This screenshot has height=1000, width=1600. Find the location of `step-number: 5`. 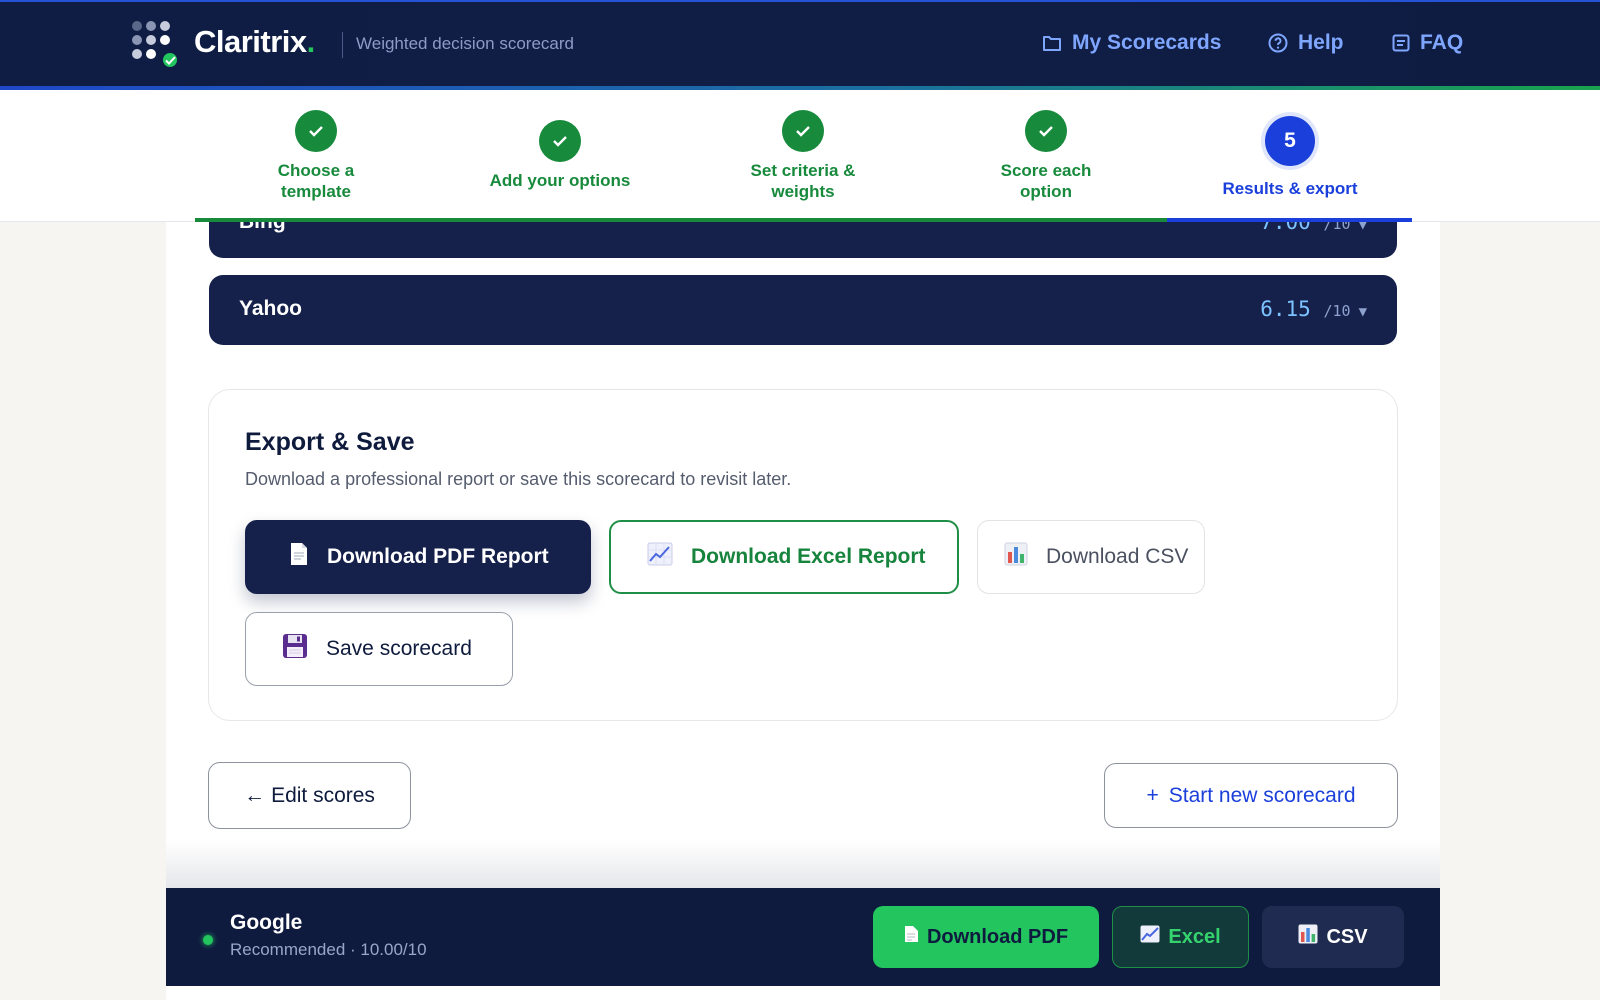

step-number: 5 is located at coordinates (1290, 141).